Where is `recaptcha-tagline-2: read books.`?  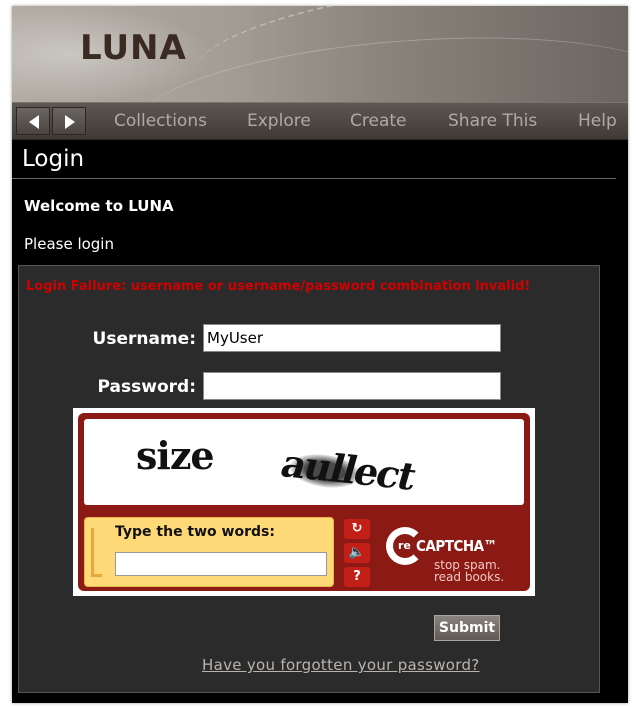
recaptcha-tagline-2: read books. is located at coordinates (469, 577).